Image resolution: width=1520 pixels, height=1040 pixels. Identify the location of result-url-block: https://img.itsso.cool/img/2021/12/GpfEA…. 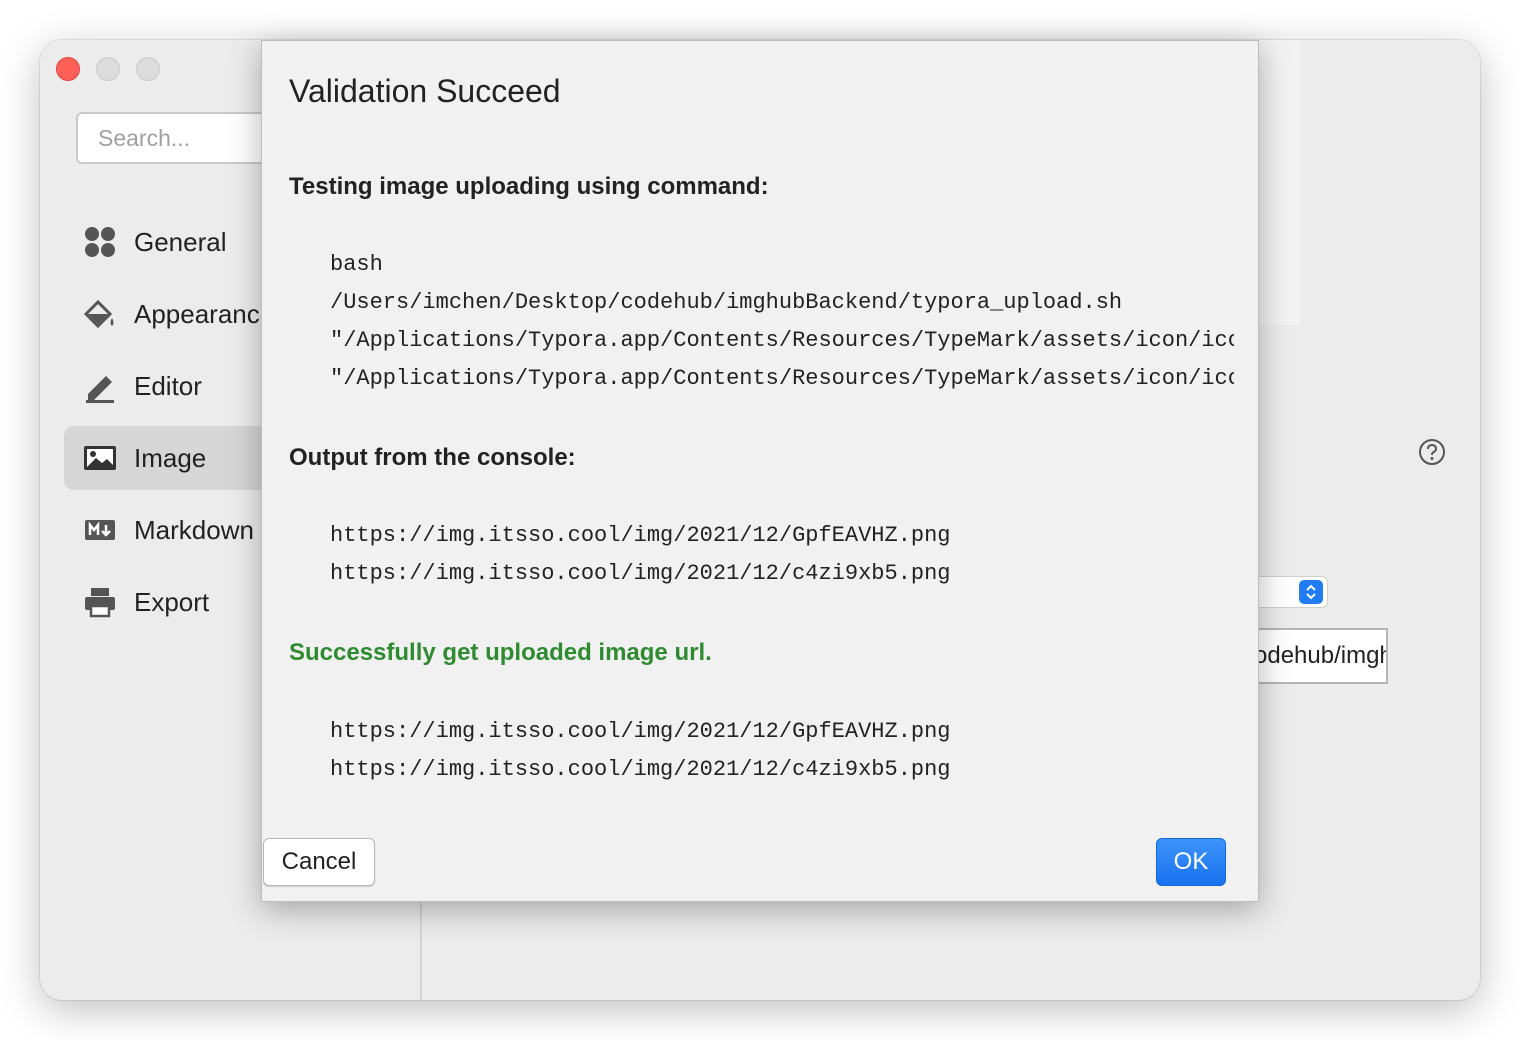
(782, 751).